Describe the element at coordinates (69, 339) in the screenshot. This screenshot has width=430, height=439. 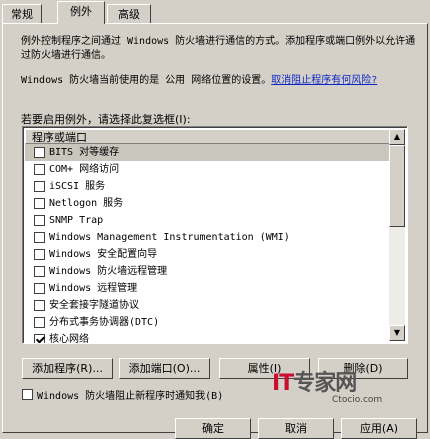
I see `item-label: 核心网络` at that location.